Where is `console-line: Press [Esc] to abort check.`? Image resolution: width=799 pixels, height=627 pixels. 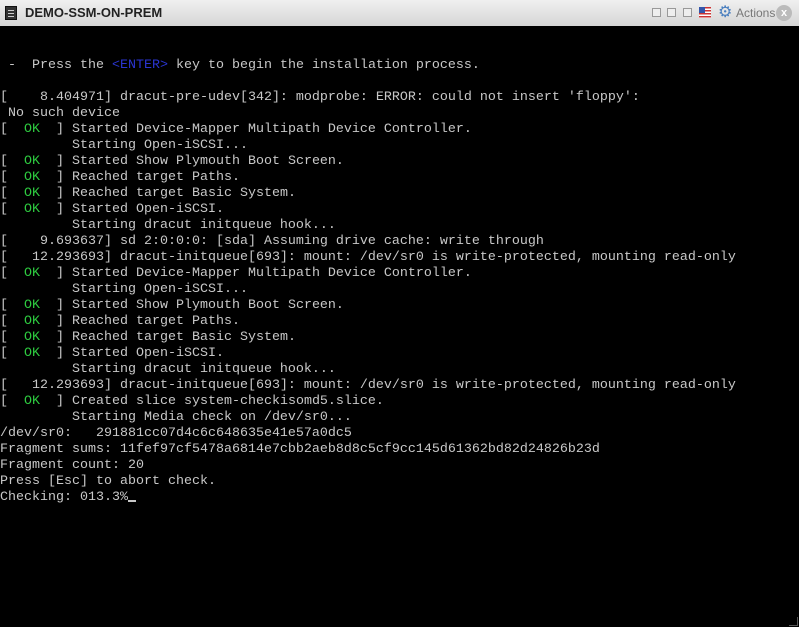
console-line: Press [Esc] to abort check. is located at coordinates (108, 482).